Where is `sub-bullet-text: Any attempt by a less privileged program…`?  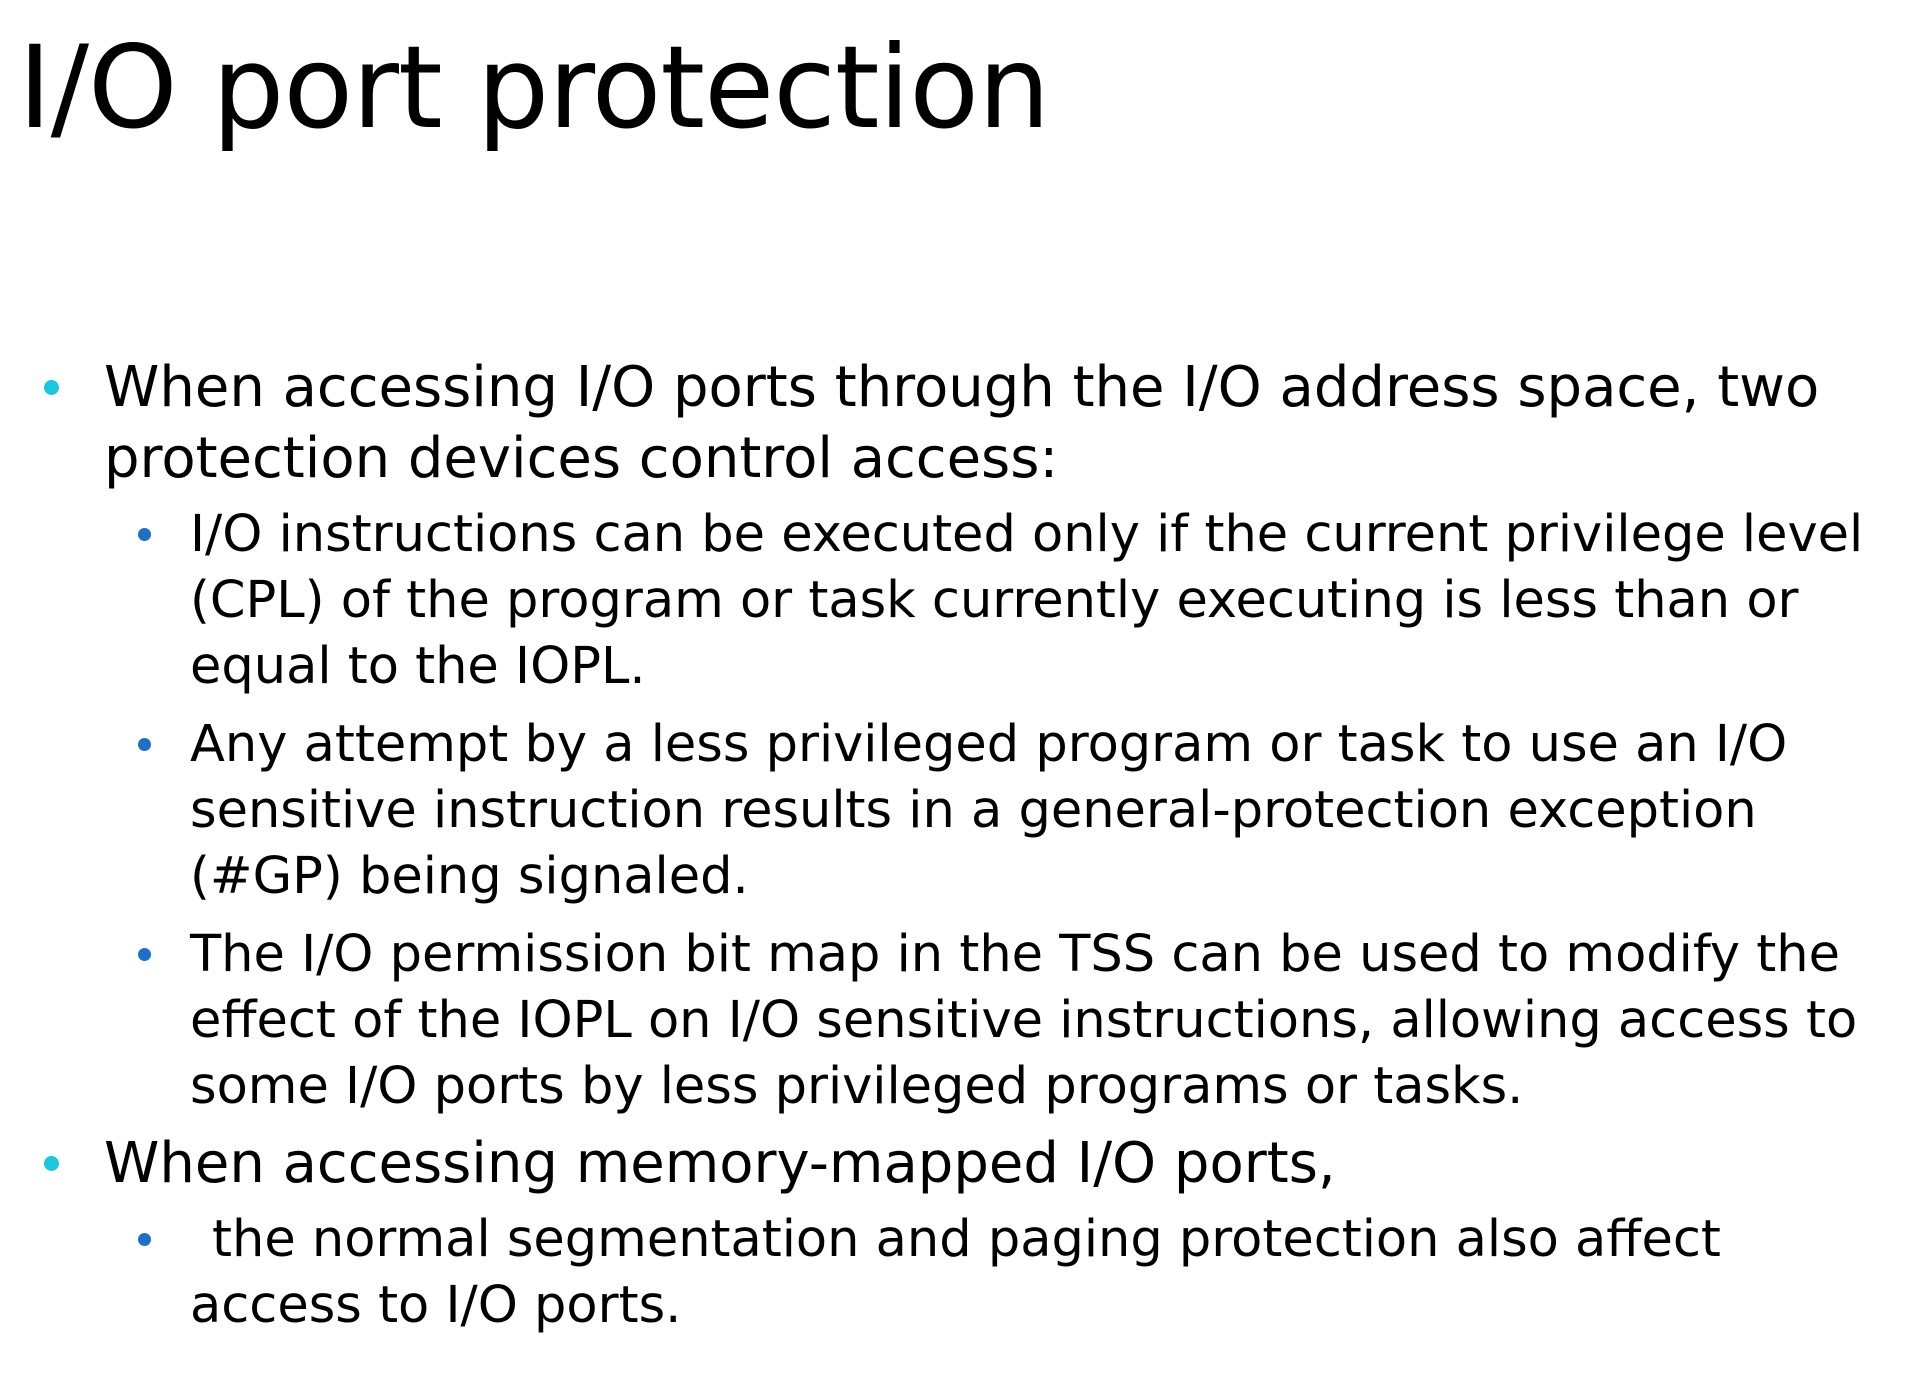 sub-bullet-text: Any attempt by a less privileged program… is located at coordinates (989, 810).